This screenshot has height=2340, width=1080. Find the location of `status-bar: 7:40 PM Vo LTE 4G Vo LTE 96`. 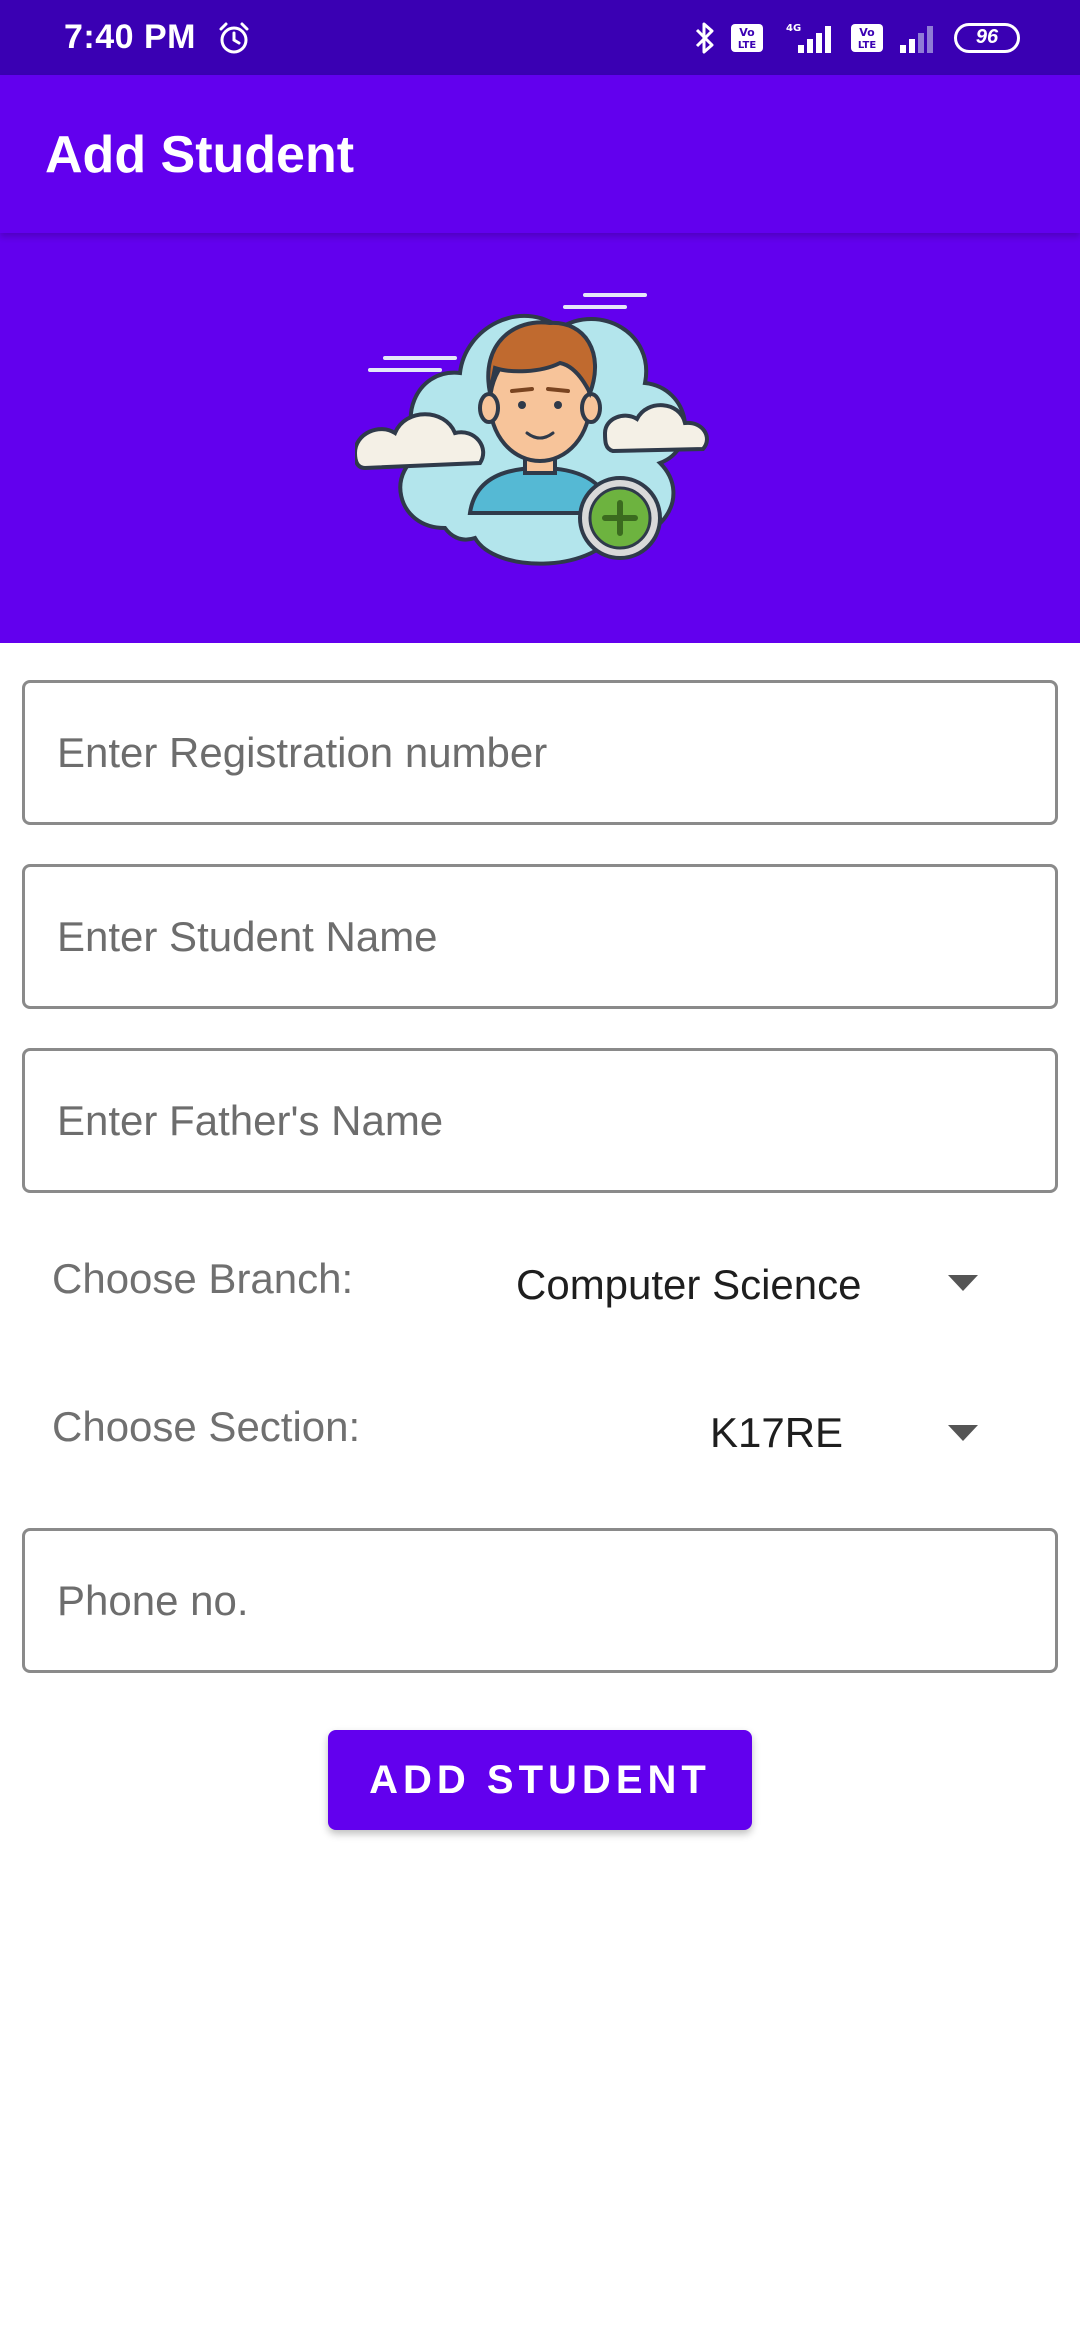

status-bar: 7:40 PM Vo LTE 4G Vo LTE 96 is located at coordinates (540, 37).